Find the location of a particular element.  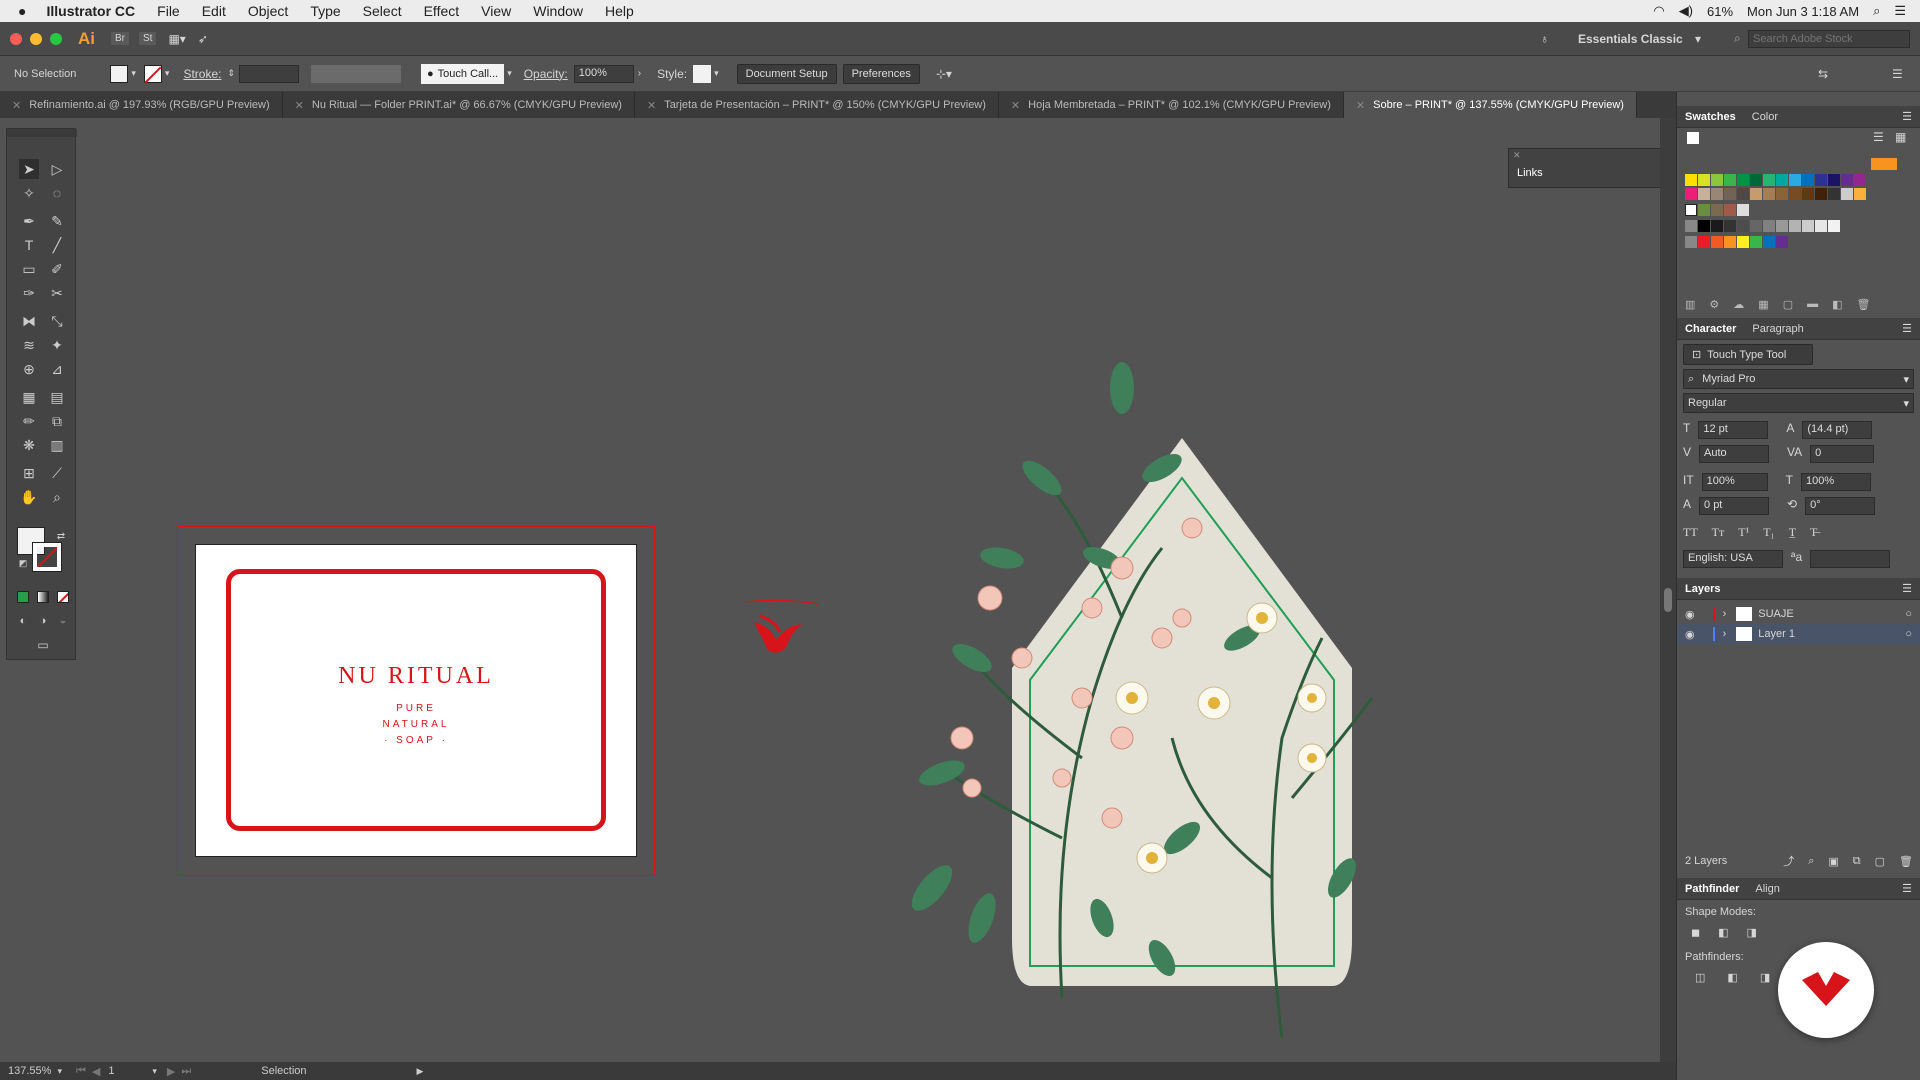

line-tool-icon: ╱ is located at coordinates (57, 245).